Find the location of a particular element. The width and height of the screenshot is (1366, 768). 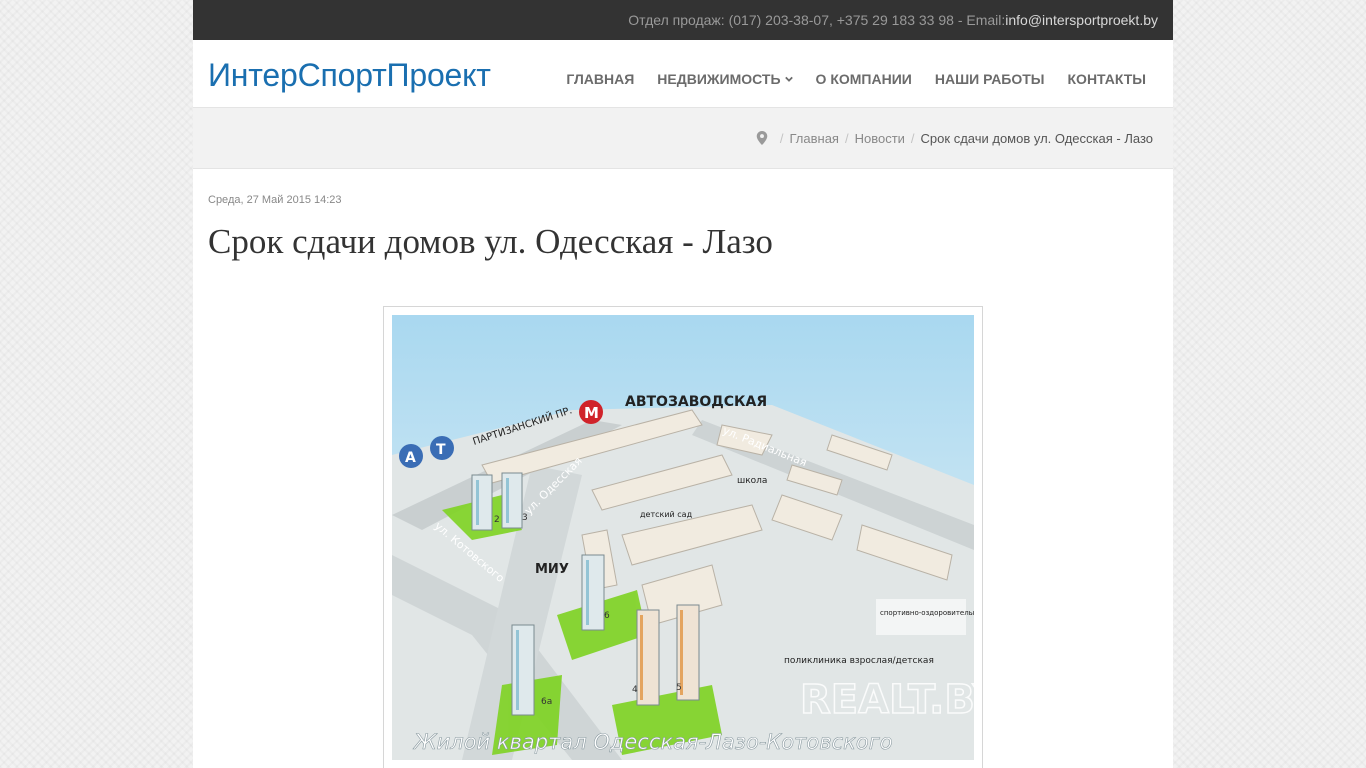

nav-contacts-label: КОНТАКТЫ is located at coordinates (1106, 79).